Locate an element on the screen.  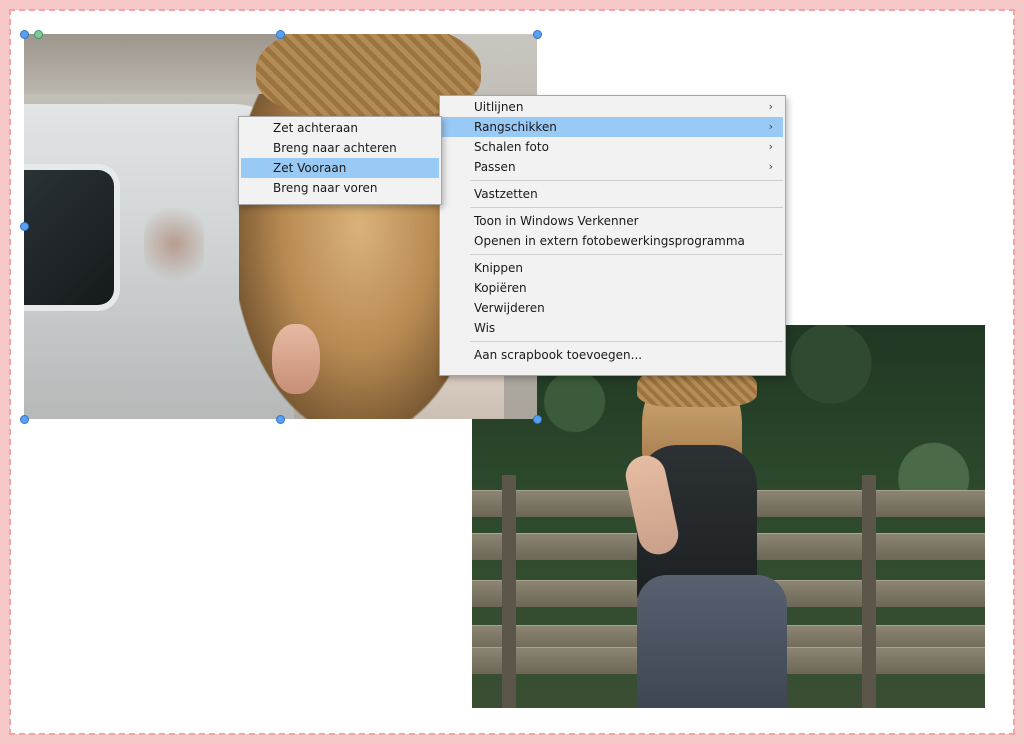
menu-item-label: Breng naar voren is located at coordinates (325, 188).